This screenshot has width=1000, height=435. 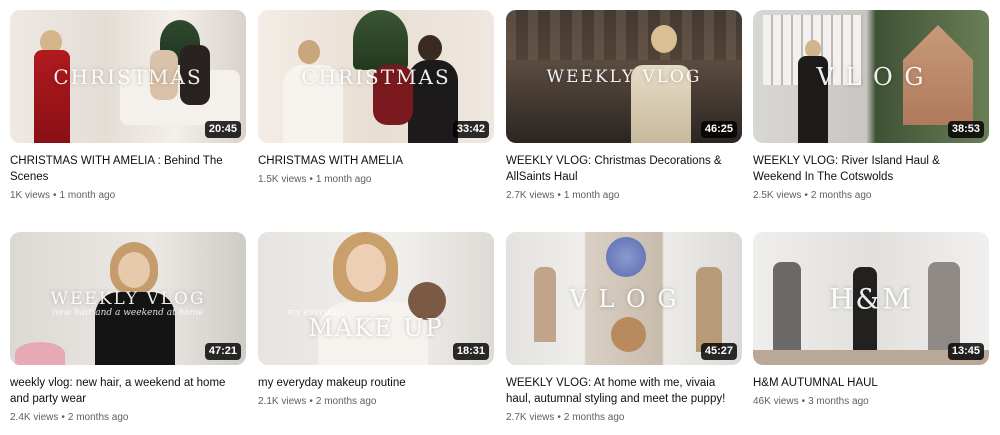 What do you see at coordinates (470, 351) in the screenshot?
I see `video-duration: 18:31` at bounding box center [470, 351].